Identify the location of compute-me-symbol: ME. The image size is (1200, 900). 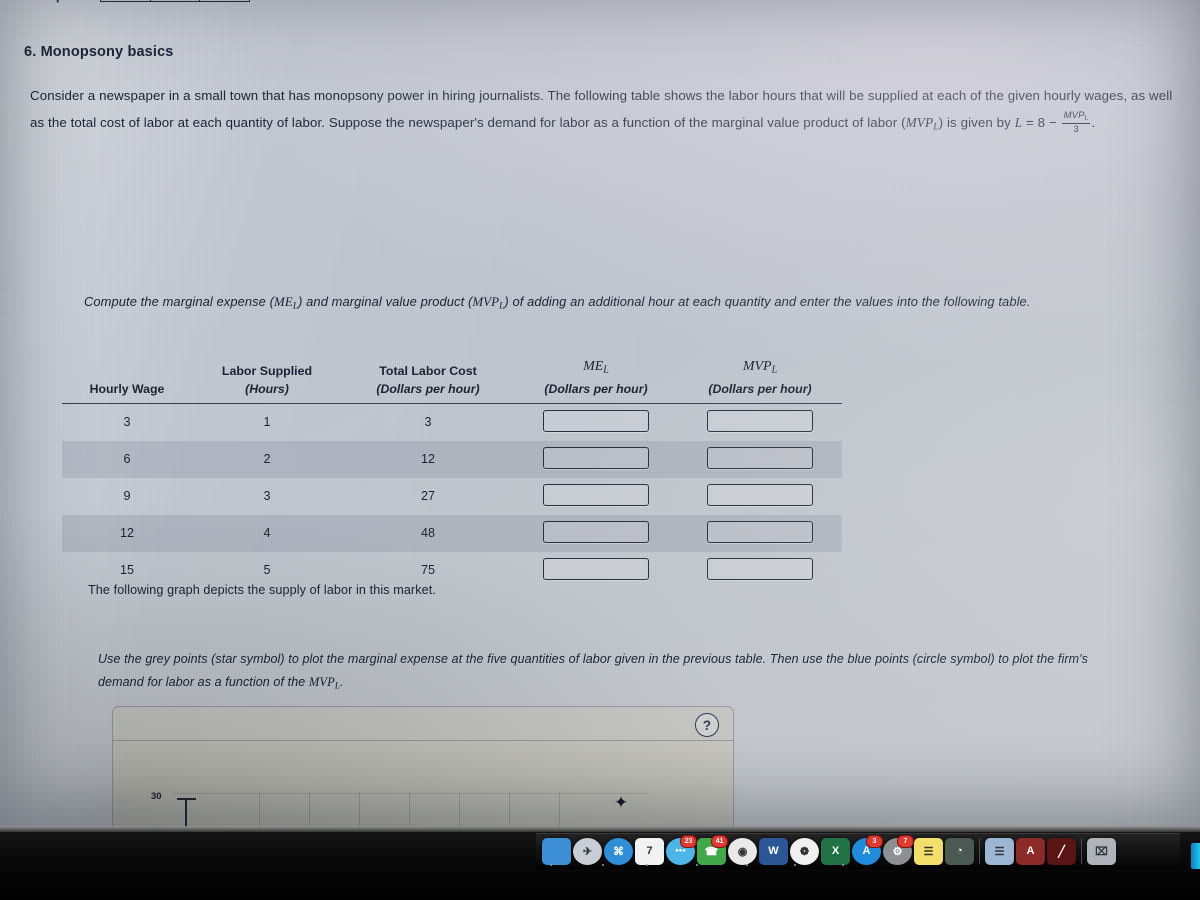
(283, 302).